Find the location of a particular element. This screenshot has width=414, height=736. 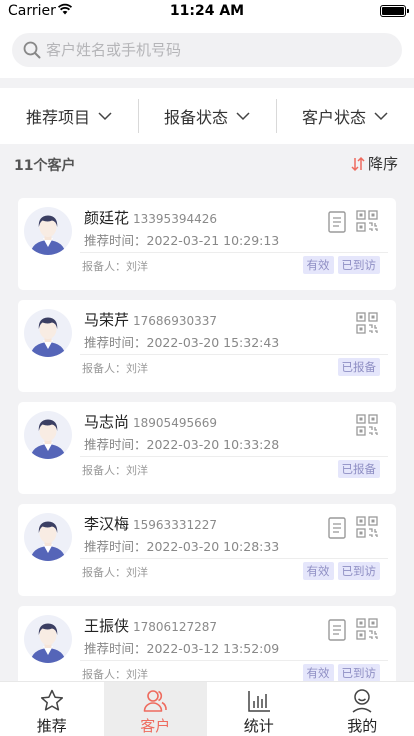

tab-recommend: 推荐 is located at coordinates (52, 709).